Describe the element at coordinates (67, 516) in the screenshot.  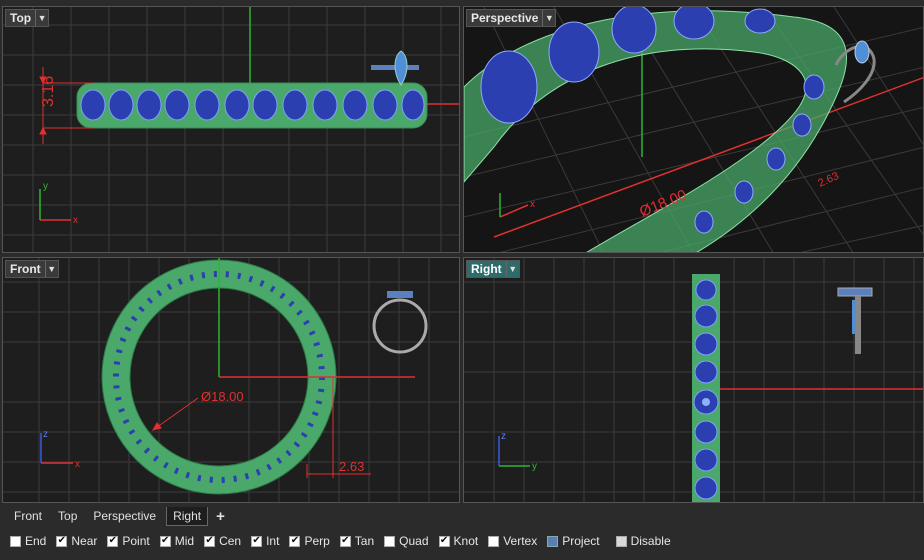
I see `tab-top: Top` at that location.